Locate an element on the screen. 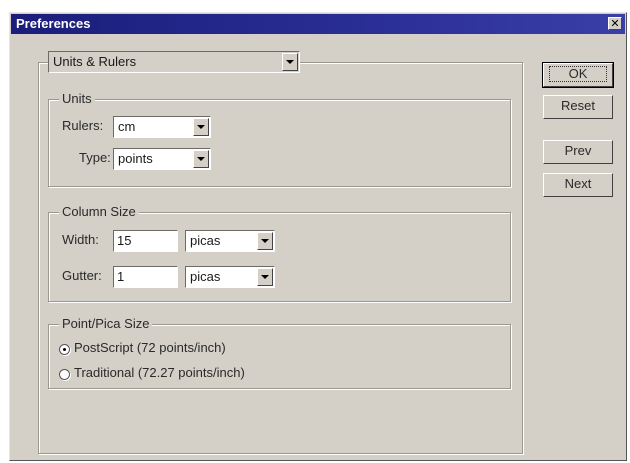 This screenshot has width=630, height=463. traditional-radio is located at coordinates (64, 374).